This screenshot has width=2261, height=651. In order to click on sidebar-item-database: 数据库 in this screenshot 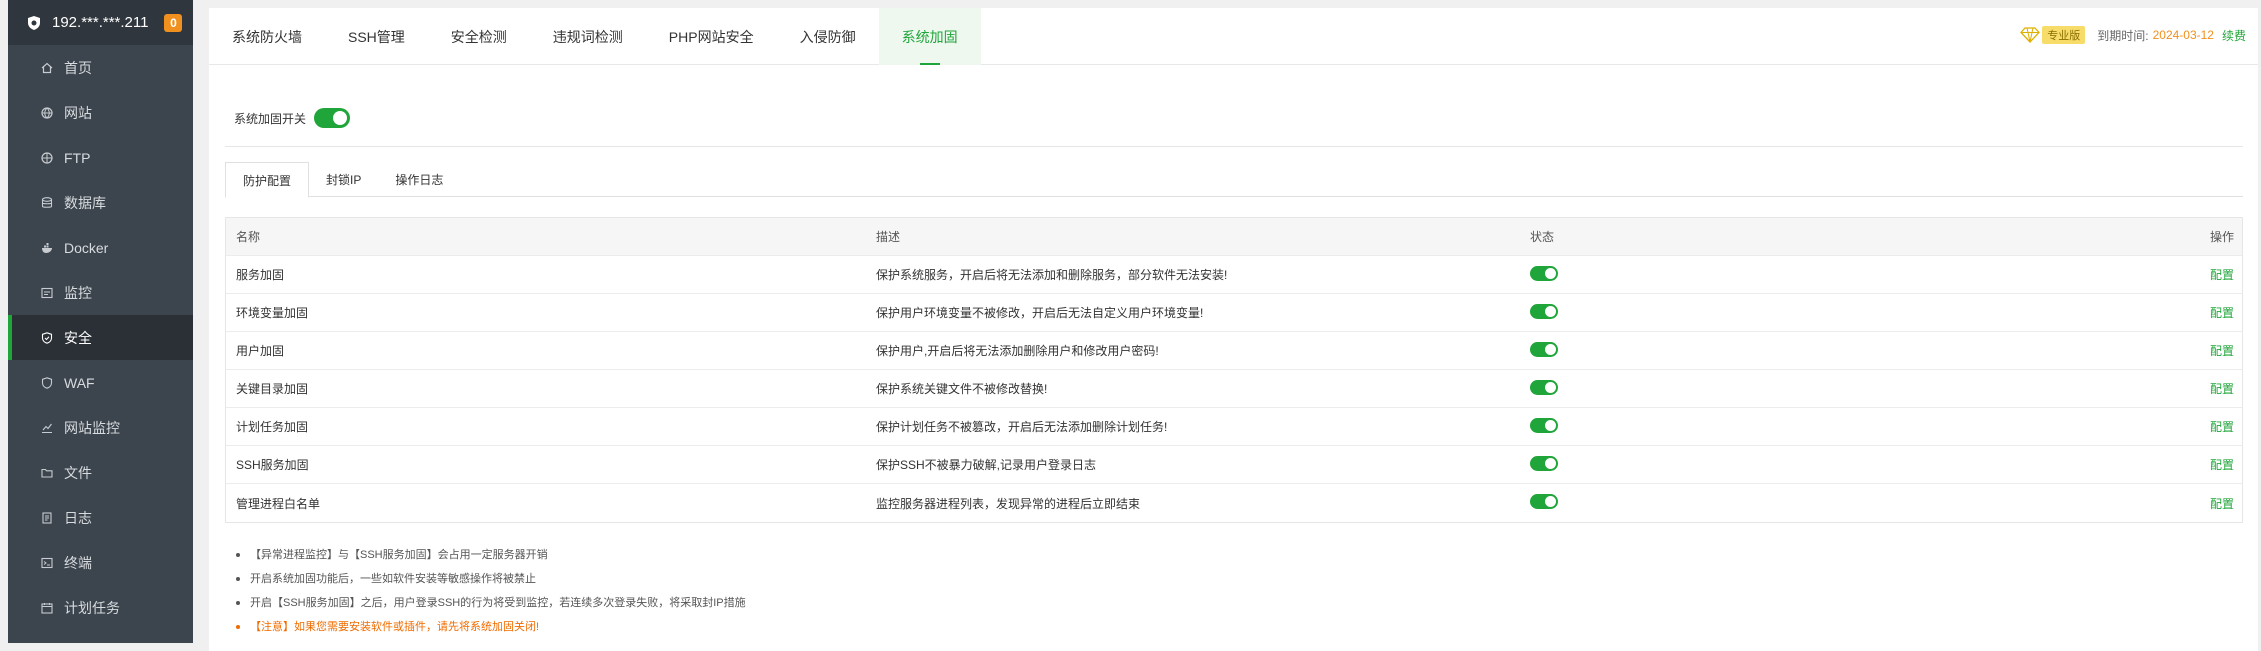, I will do `click(100, 202)`.